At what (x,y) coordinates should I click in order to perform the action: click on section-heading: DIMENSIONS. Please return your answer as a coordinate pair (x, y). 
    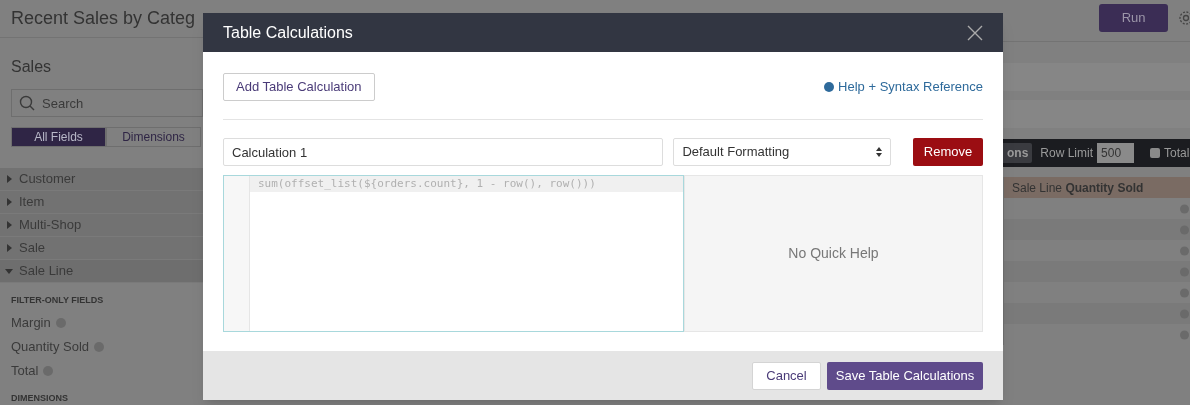
    Looking at the image, I should click on (40, 398).